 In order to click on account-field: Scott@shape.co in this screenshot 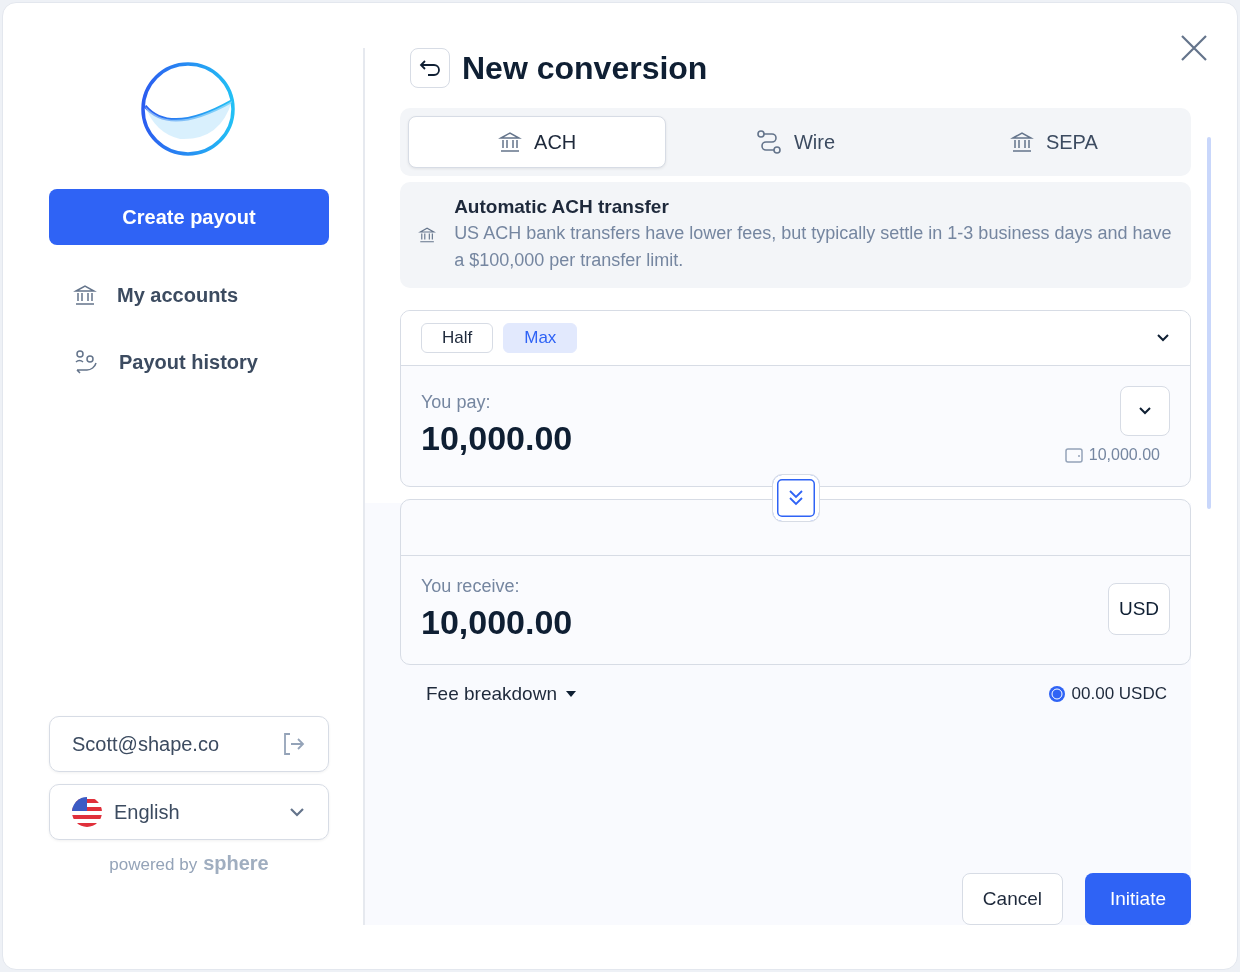, I will do `click(189, 744)`.